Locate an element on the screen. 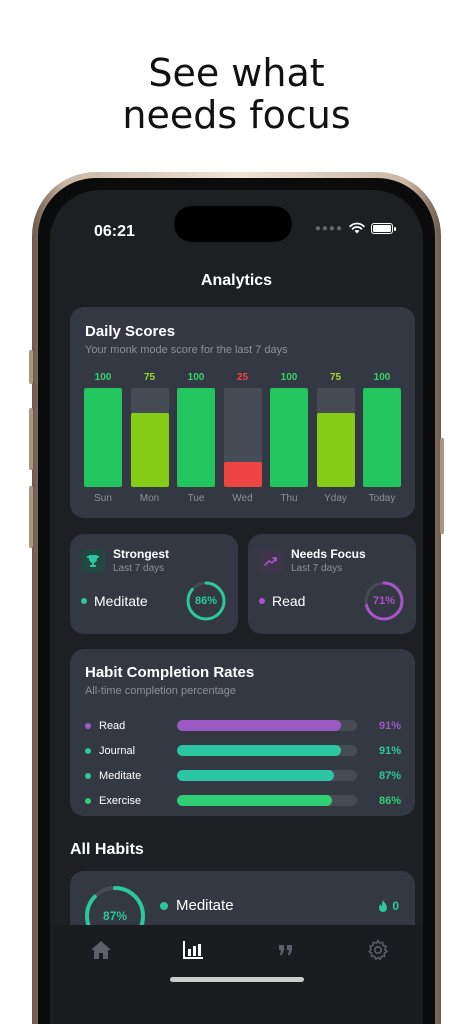 Image resolution: width=473 pixels, height=1024 pixels. bar-day-label: Thu is located at coordinates (289, 498).